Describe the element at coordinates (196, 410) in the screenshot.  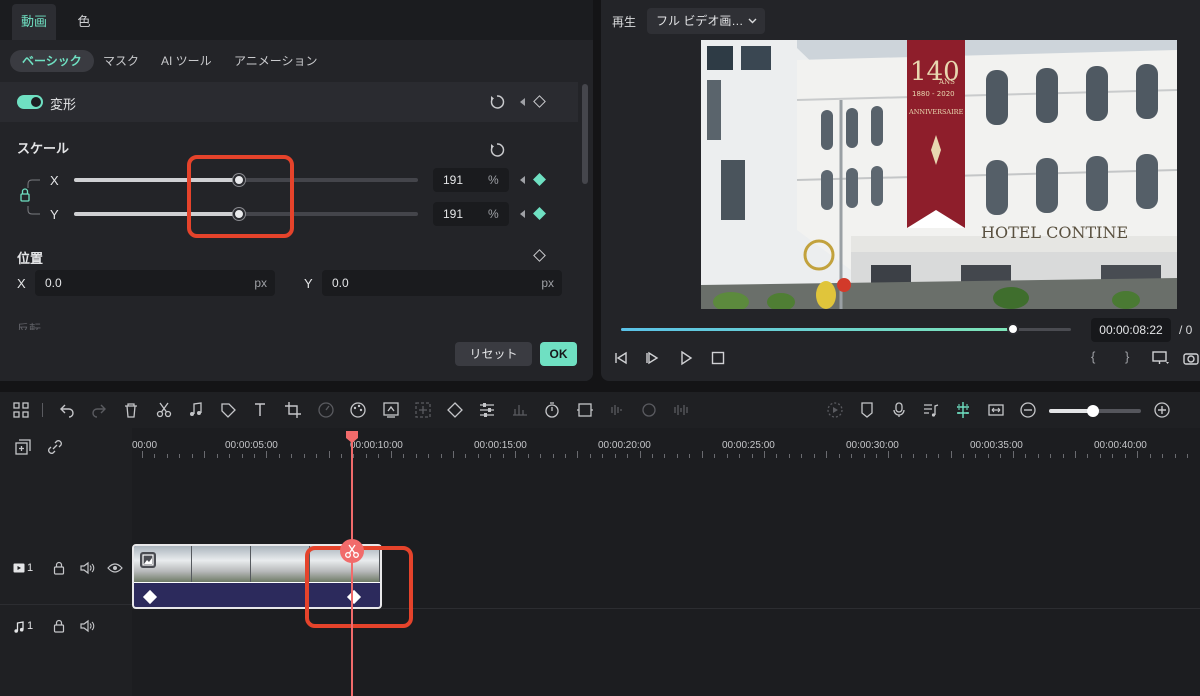
I see `audio-edit-icon` at that location.